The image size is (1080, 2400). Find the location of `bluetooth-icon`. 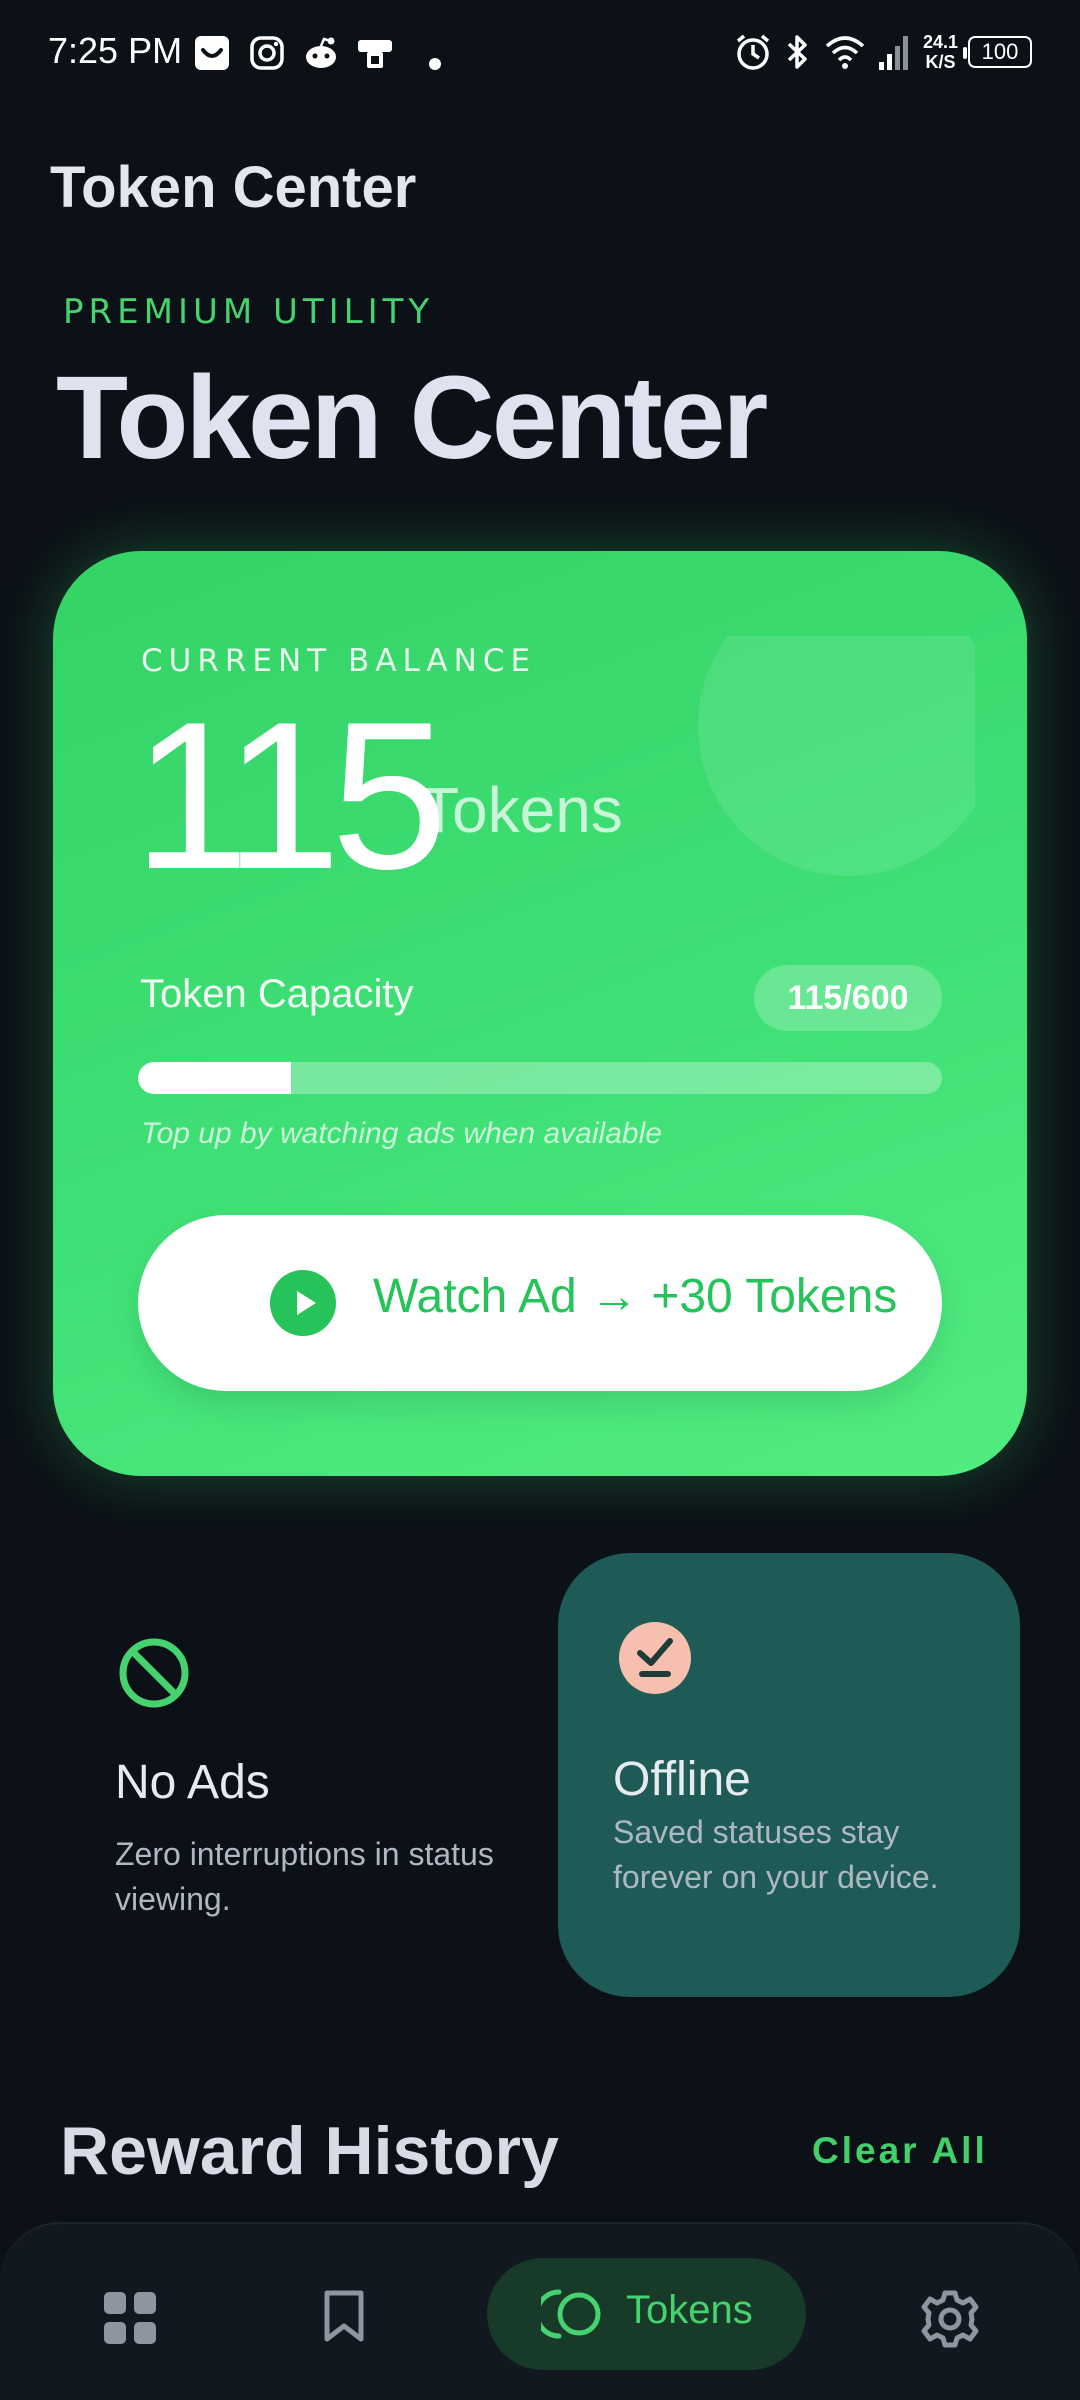

bluetooth-icon is located at coordinates (797, 52).